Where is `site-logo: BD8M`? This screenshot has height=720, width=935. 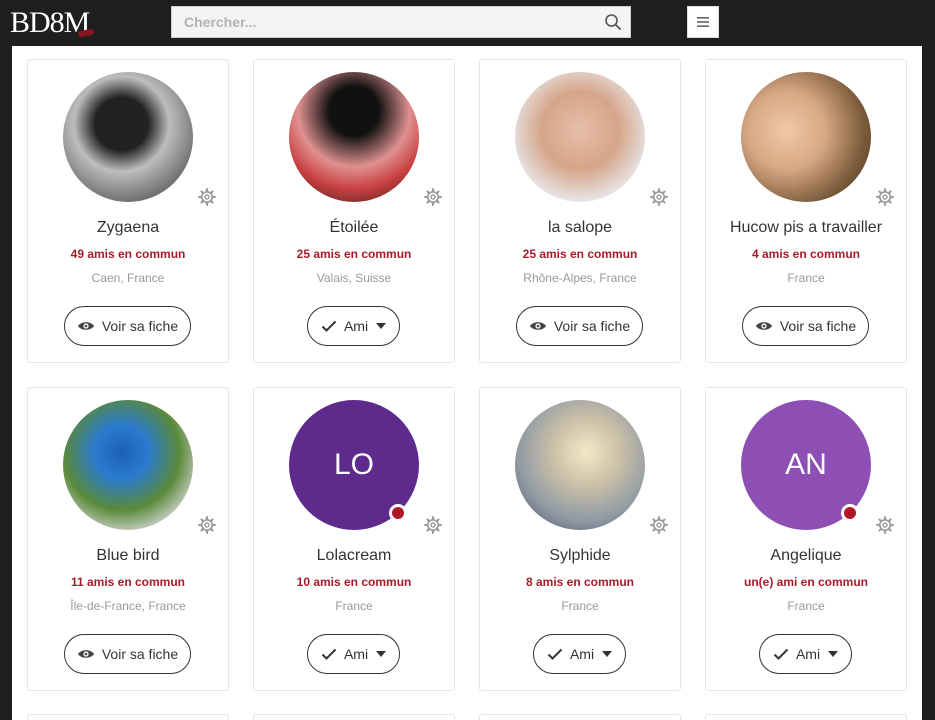
site-logo: BD8M is located at coordinates (50, 23).